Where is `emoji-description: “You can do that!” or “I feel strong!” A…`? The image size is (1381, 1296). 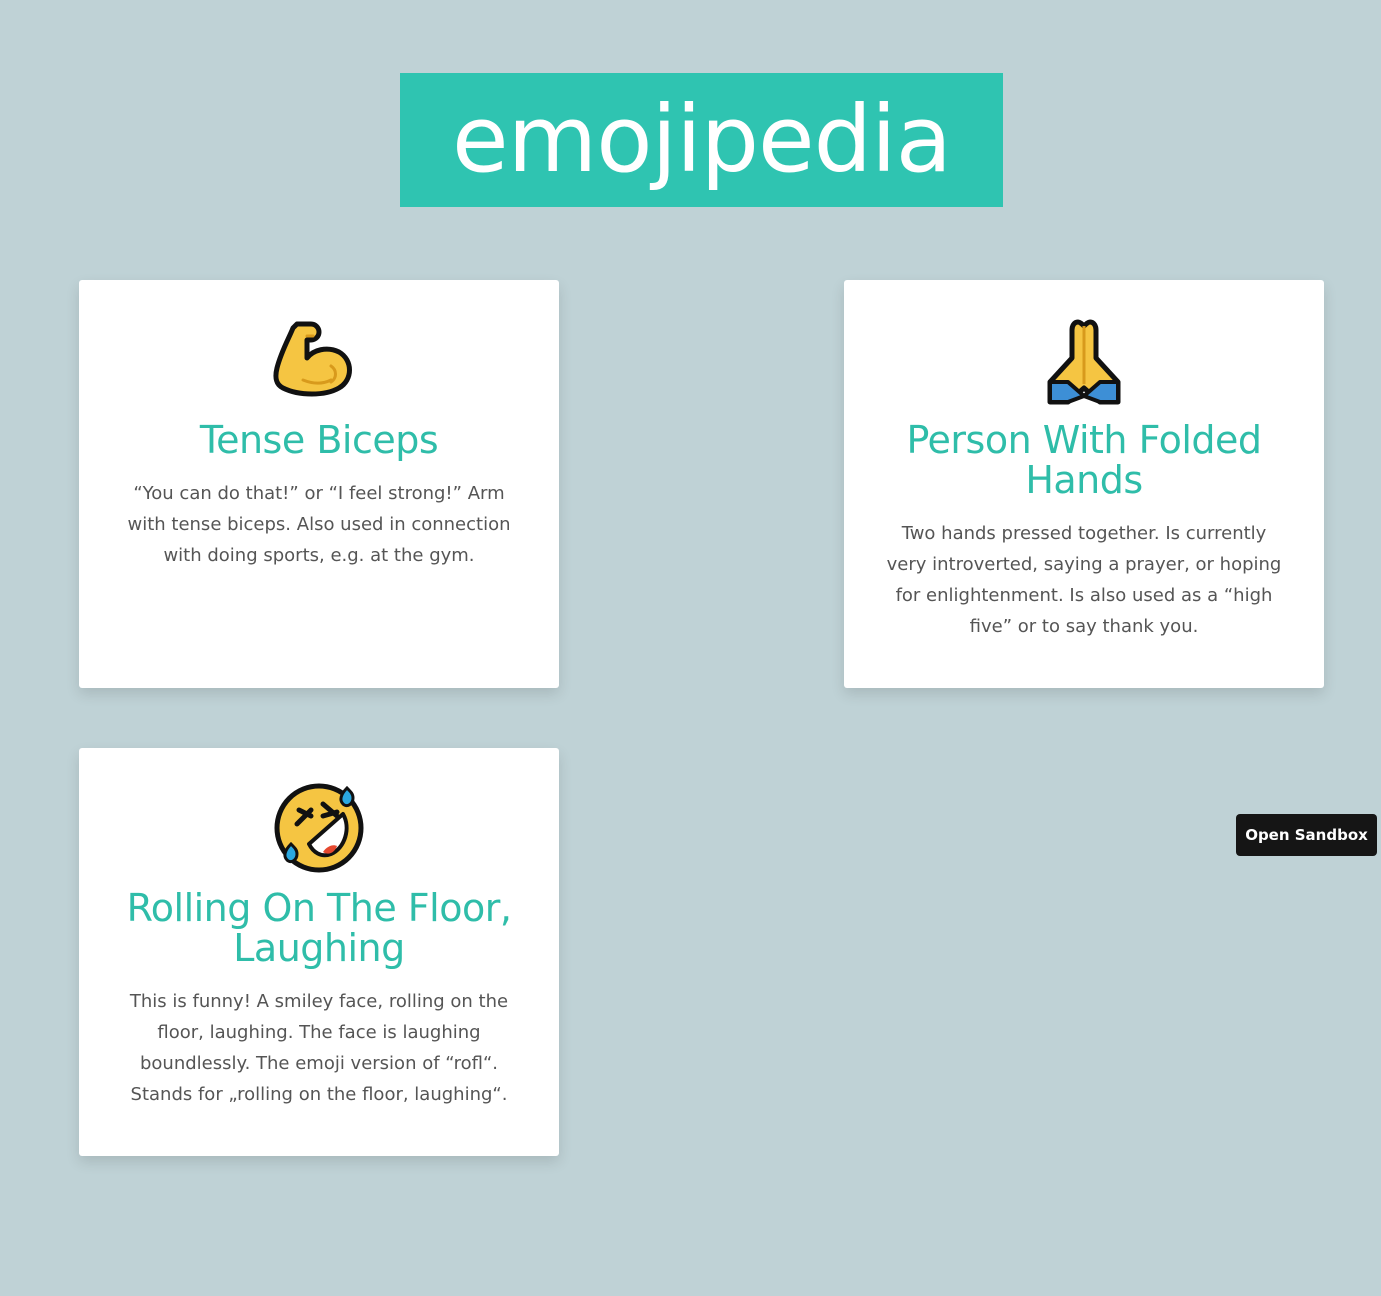
emoji-description: “You can do that!” or “I feel strong!” A… is located at coordinates (319, 524).